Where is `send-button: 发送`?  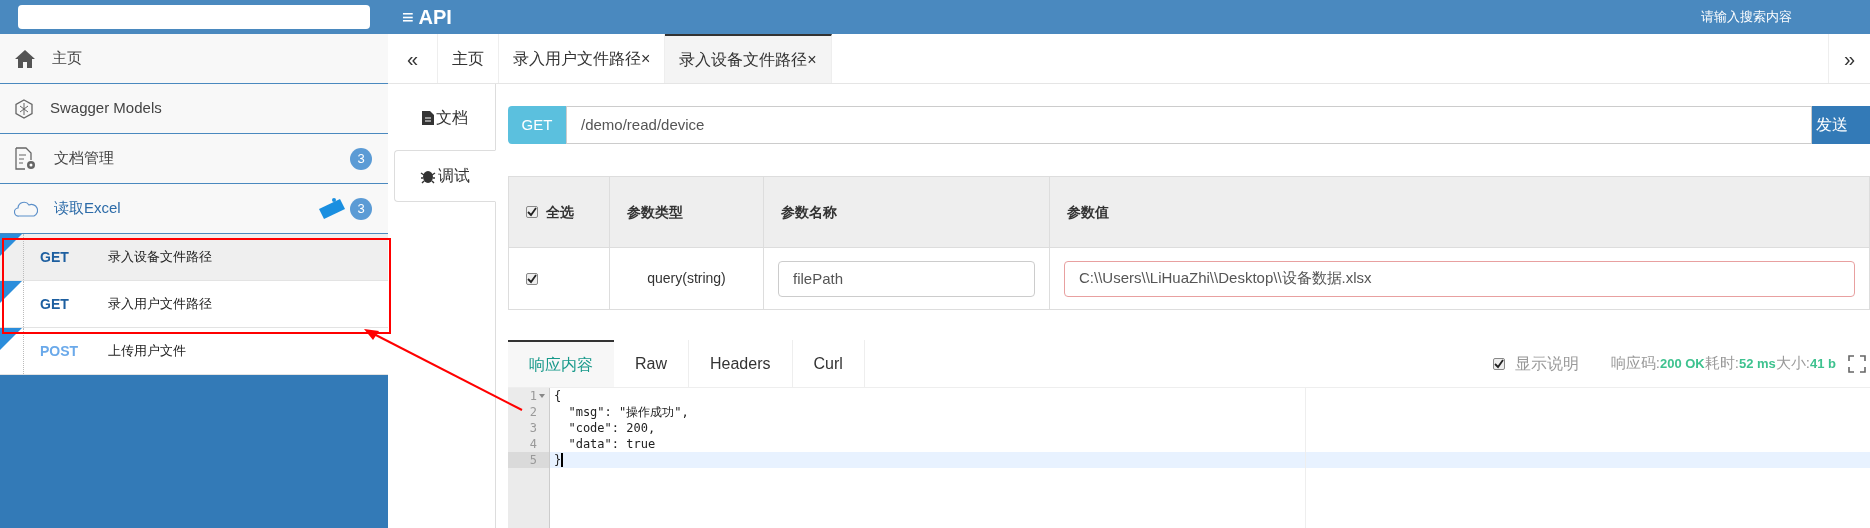
send-button: 发送 is located at coordinates (1841, 125).